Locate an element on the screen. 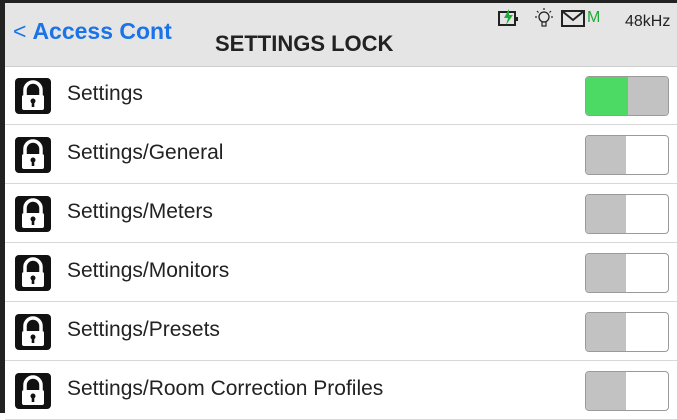 This screenshot has height=420, width=677. list-item: Settings is located at coordinates (341, 95).